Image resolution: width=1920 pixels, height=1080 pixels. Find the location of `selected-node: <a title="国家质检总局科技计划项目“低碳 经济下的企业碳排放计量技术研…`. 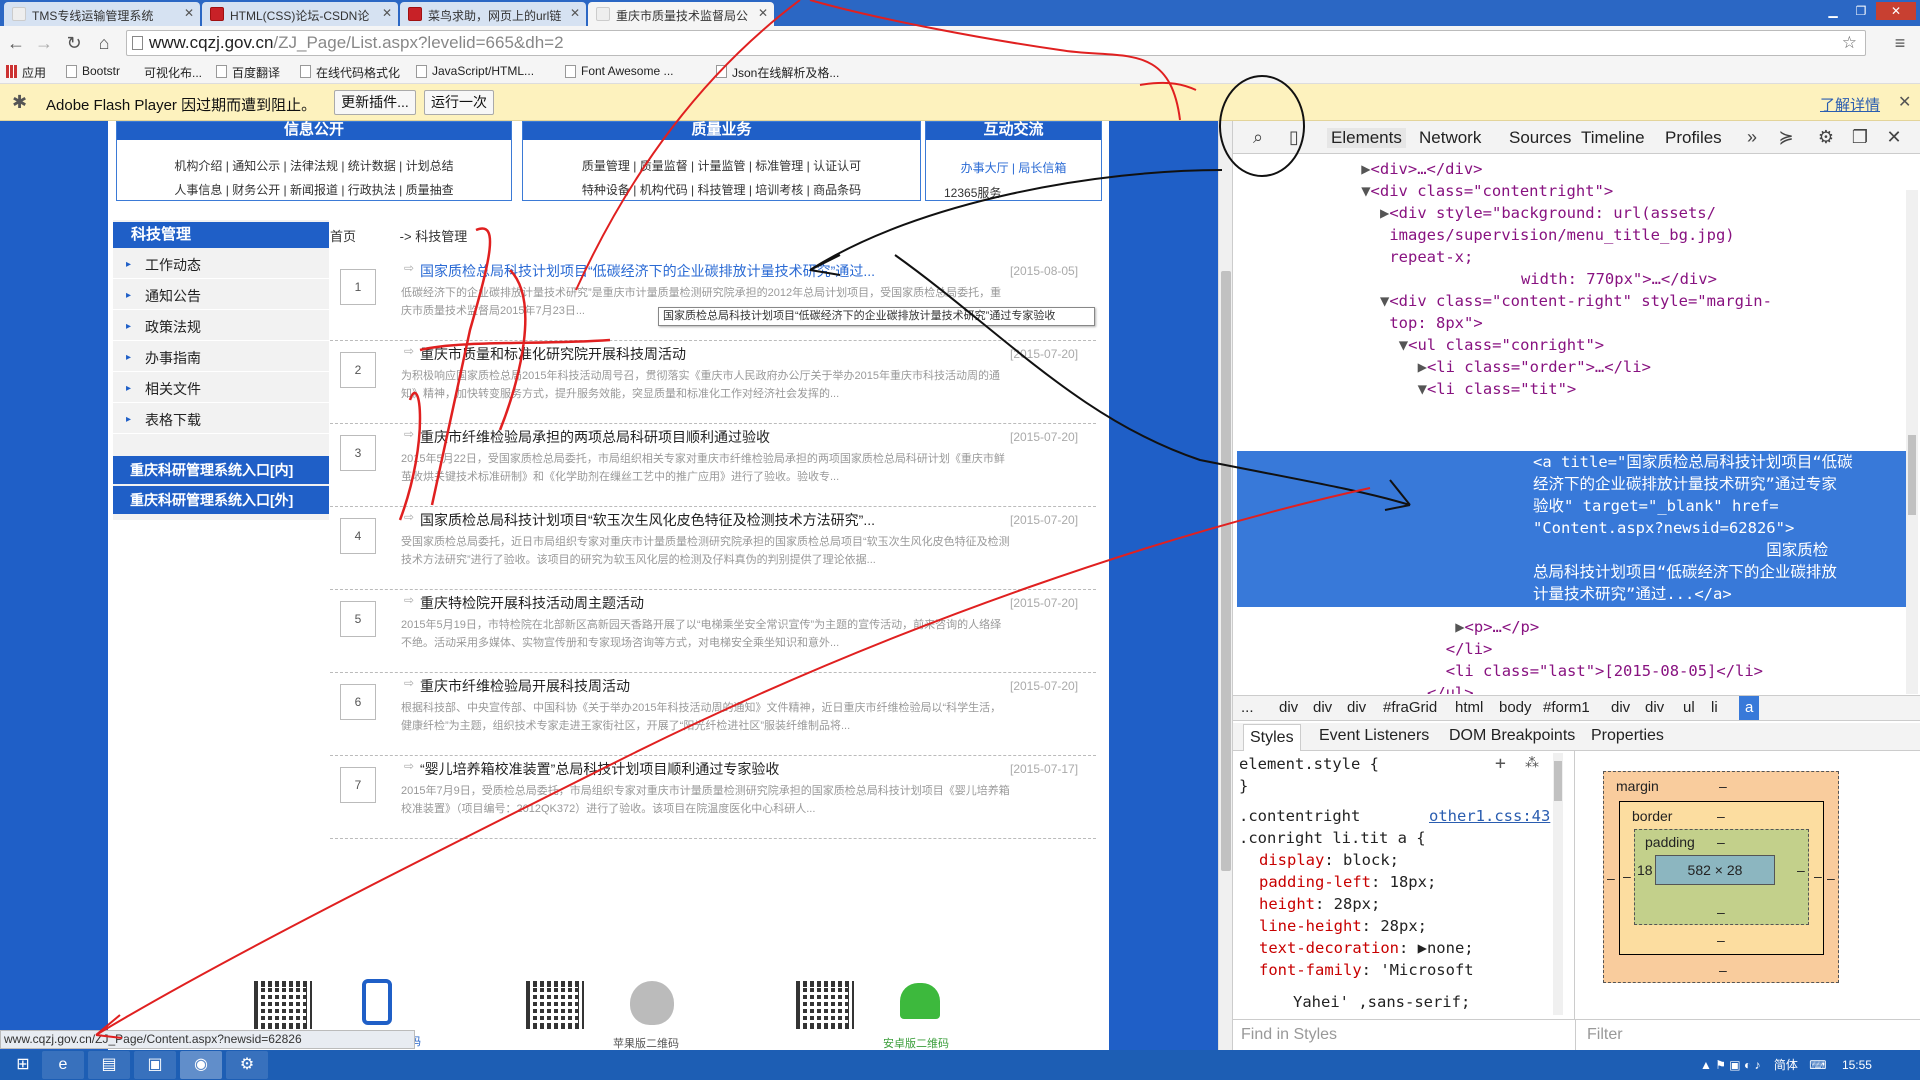

selected-node: <a title="国家质检总局科技计划项目“低碳 经济下的企业碳排放计量技术研… is located at coordinates (1572, 529).